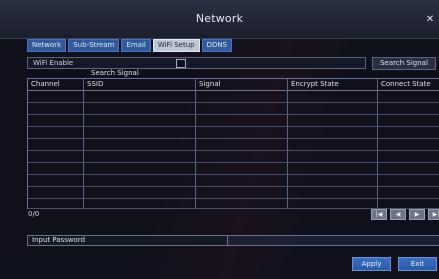 This screenshot has height=279, width=439. What do you see at coordinates (94, 45) in the screenshot?
I see `tab-sub-stream: Sub-Stream` at bounding box center [94, 45].